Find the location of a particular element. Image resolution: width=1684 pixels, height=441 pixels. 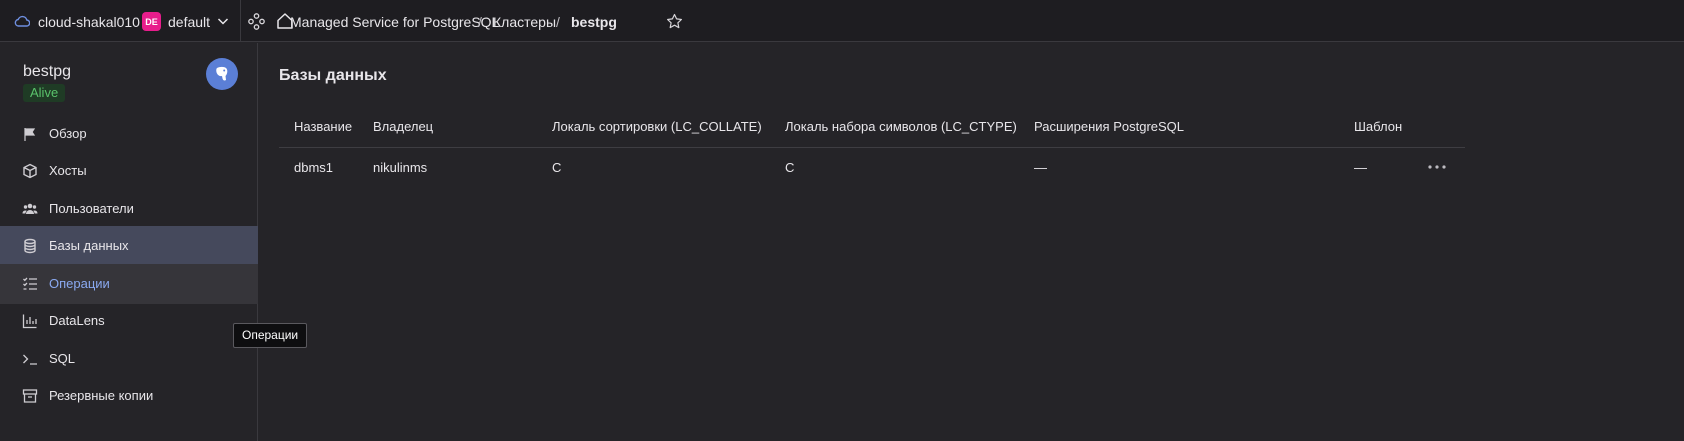

sidebar-item-hosts: Хосты is located at coordinates (129, 171).